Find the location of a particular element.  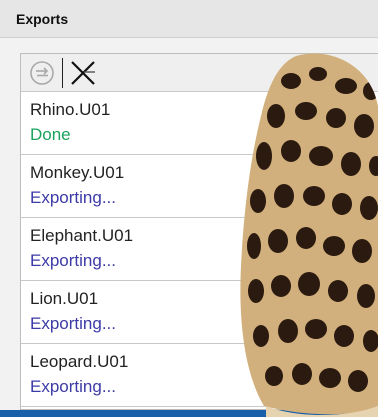

export-item-rhino: Rhino.U01 Done is located at coordinates (199, 123).